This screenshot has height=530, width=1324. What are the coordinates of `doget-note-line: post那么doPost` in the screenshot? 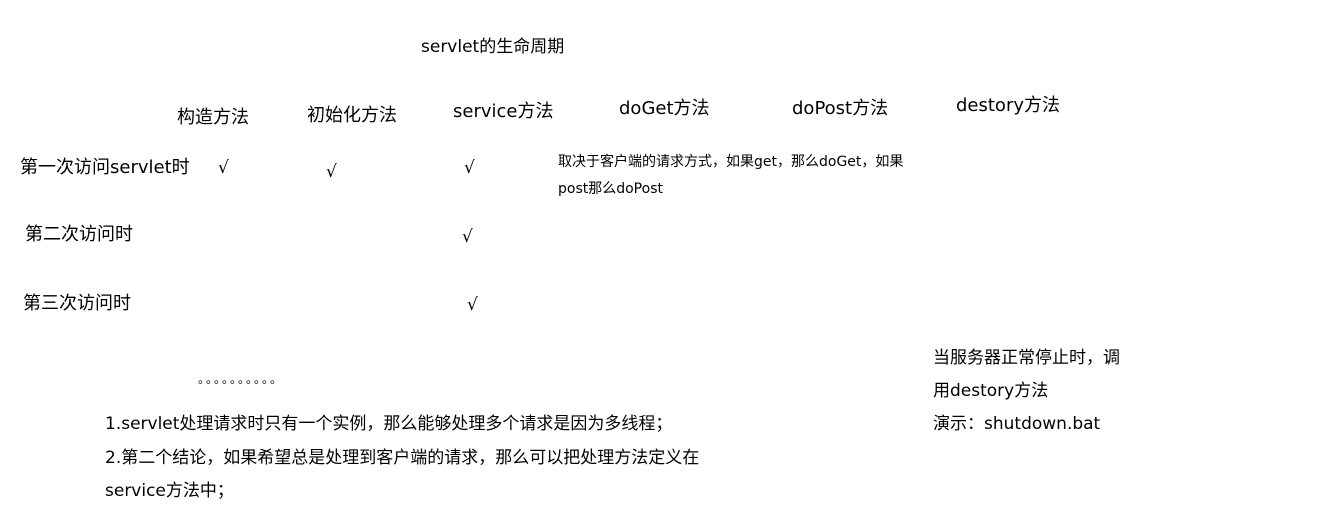 It's located at (610, 189).